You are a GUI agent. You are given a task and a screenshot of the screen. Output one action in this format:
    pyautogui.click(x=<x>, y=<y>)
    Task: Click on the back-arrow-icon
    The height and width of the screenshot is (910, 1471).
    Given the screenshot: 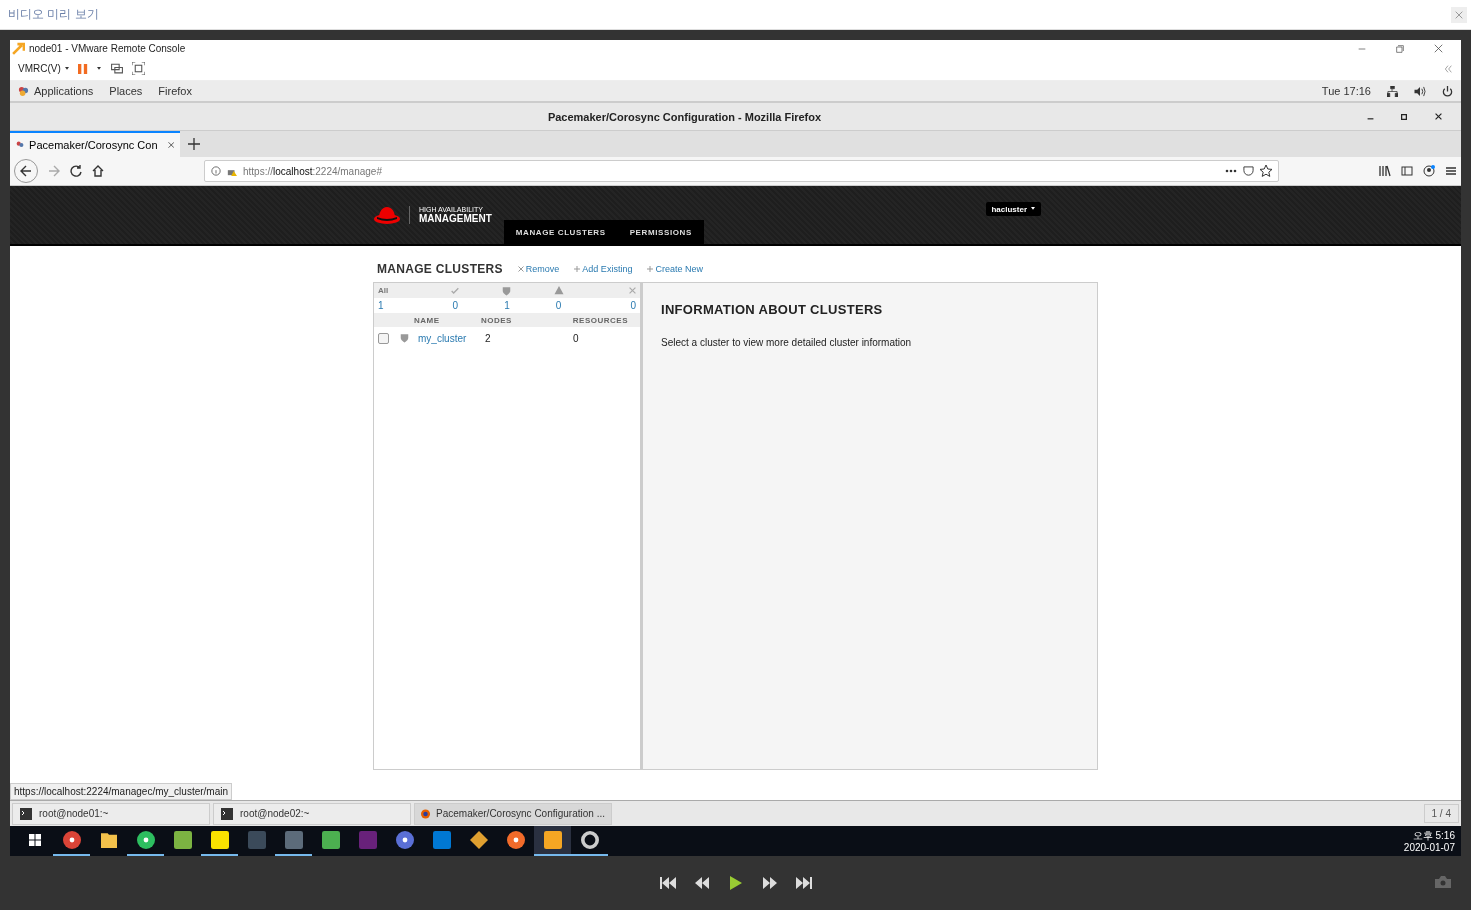 What is the action you would take?
    pyautogui.click(x=26, y=171)
    